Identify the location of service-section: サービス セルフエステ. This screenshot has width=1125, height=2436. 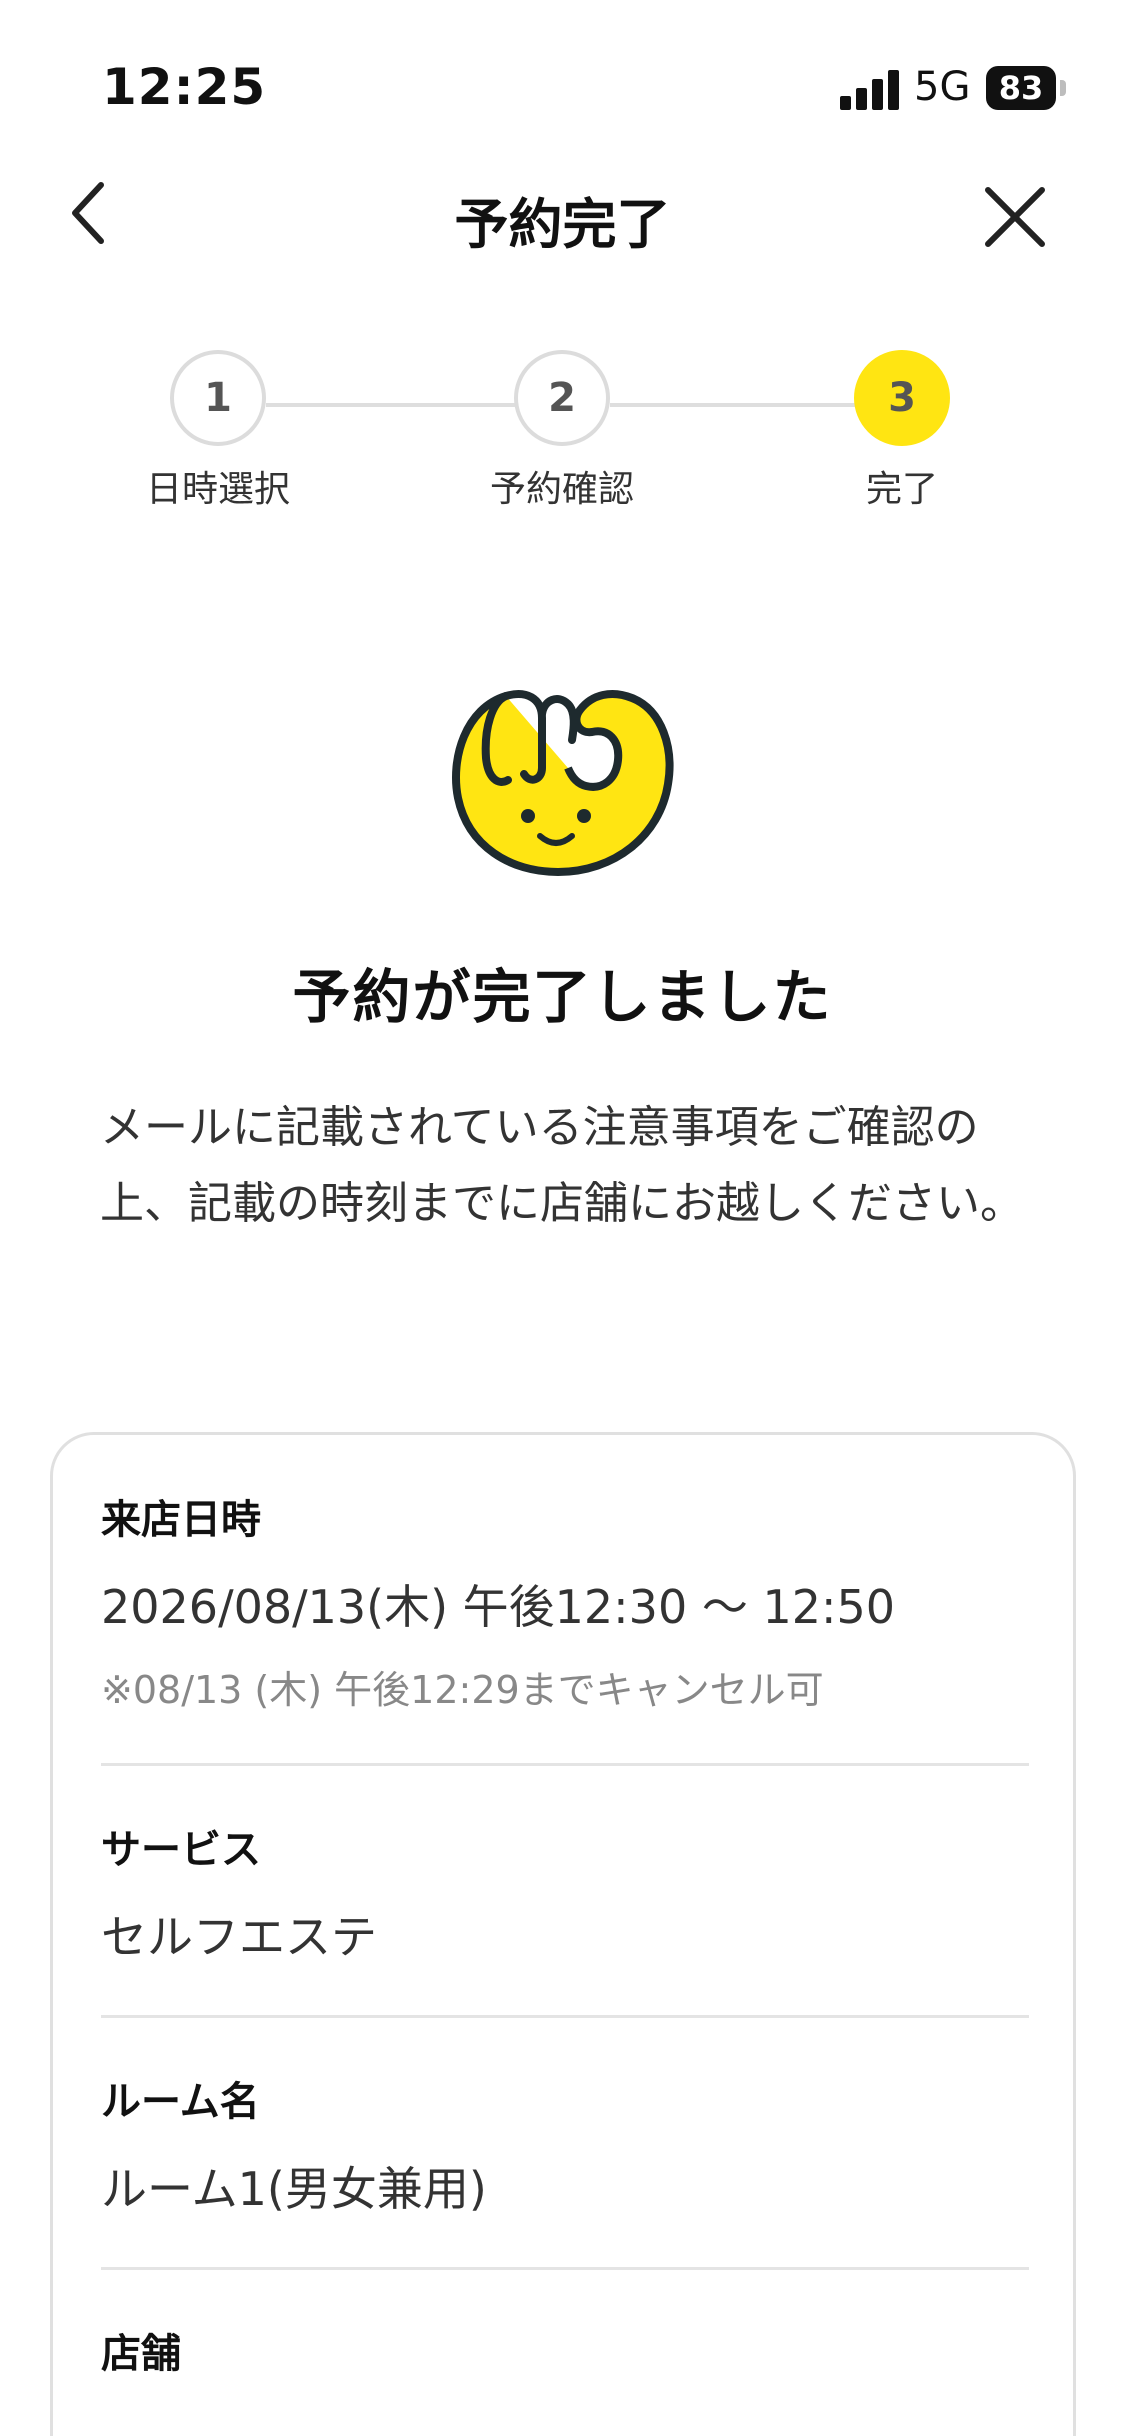
(565, 1892).